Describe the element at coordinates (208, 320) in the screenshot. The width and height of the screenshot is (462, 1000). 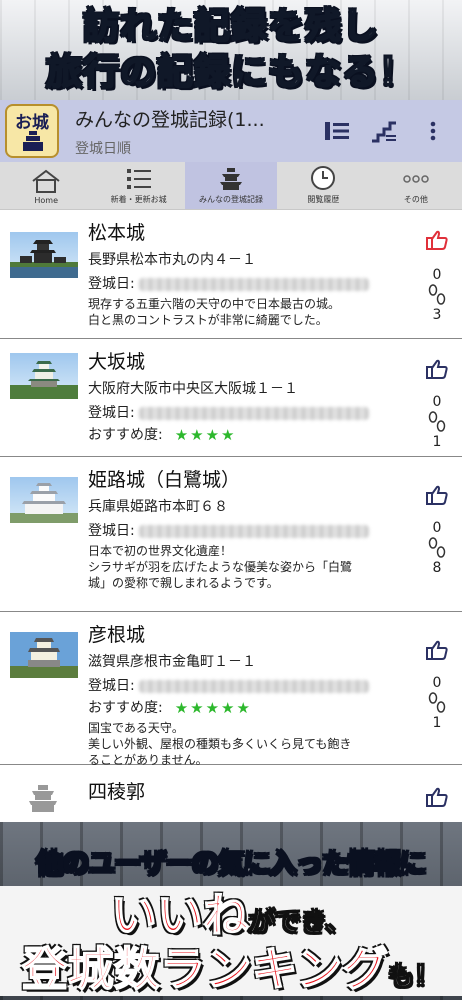
I see `comment-line: 白と黒のコントラストが非常に綺麗でした。` at that location.